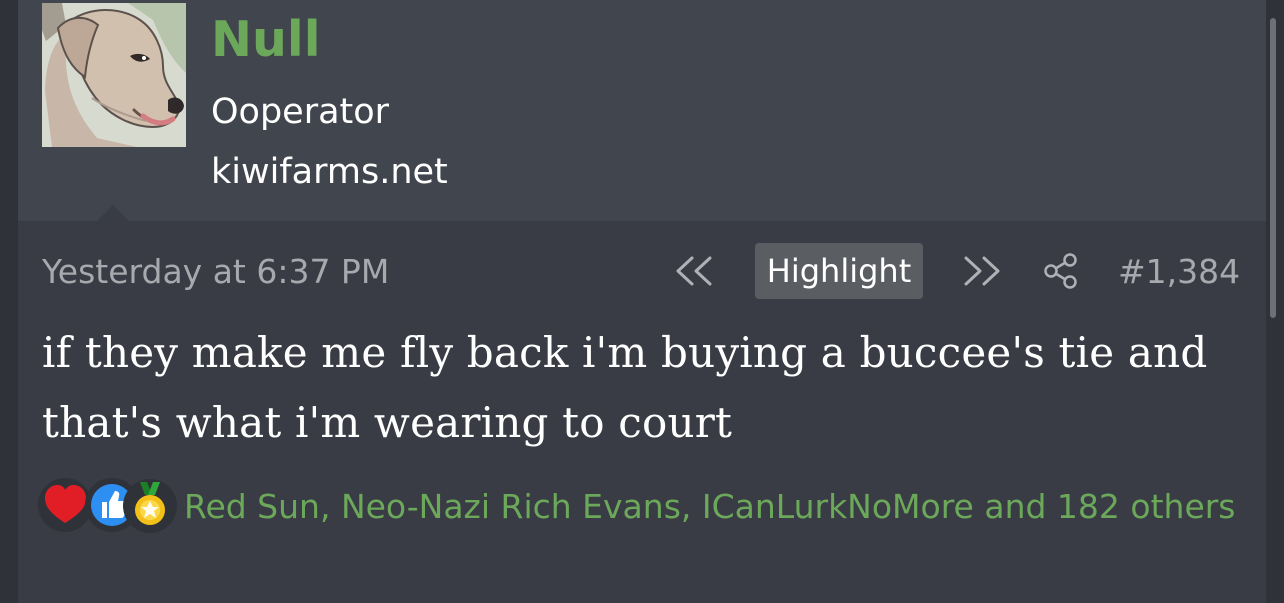  I want to click on user-site: kiwifarms.net, so click(329, 172).